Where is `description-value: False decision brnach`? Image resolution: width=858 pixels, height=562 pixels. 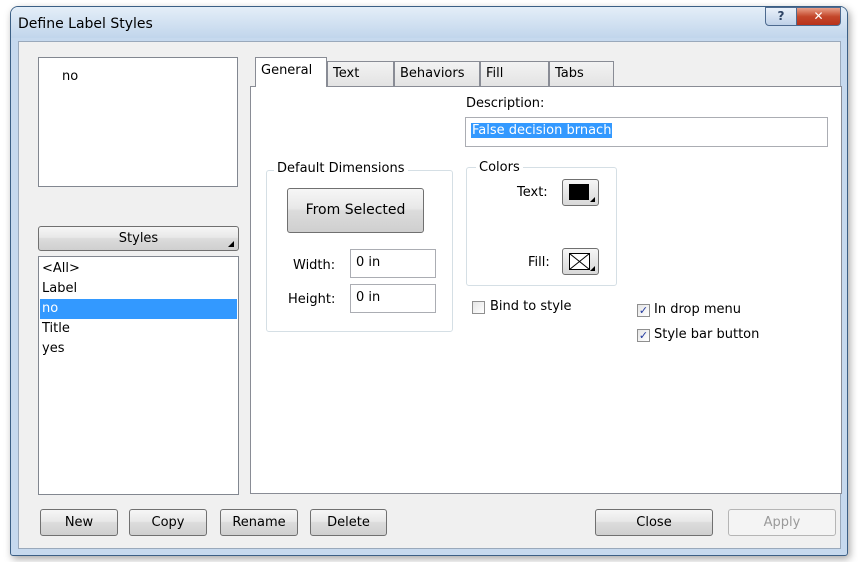
description-value: False decision brnach is located at coordinates (542, 130).